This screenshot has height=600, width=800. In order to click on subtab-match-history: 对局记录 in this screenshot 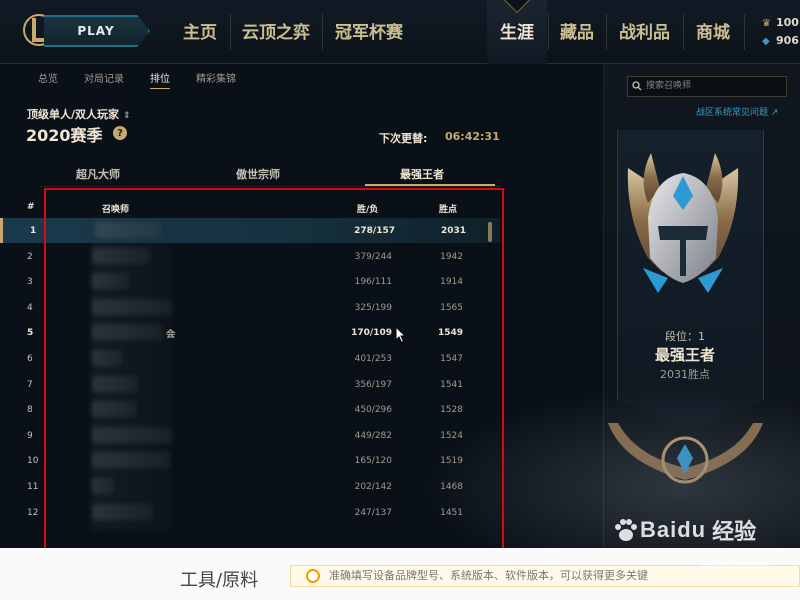, I will do `click(104, 77)`.